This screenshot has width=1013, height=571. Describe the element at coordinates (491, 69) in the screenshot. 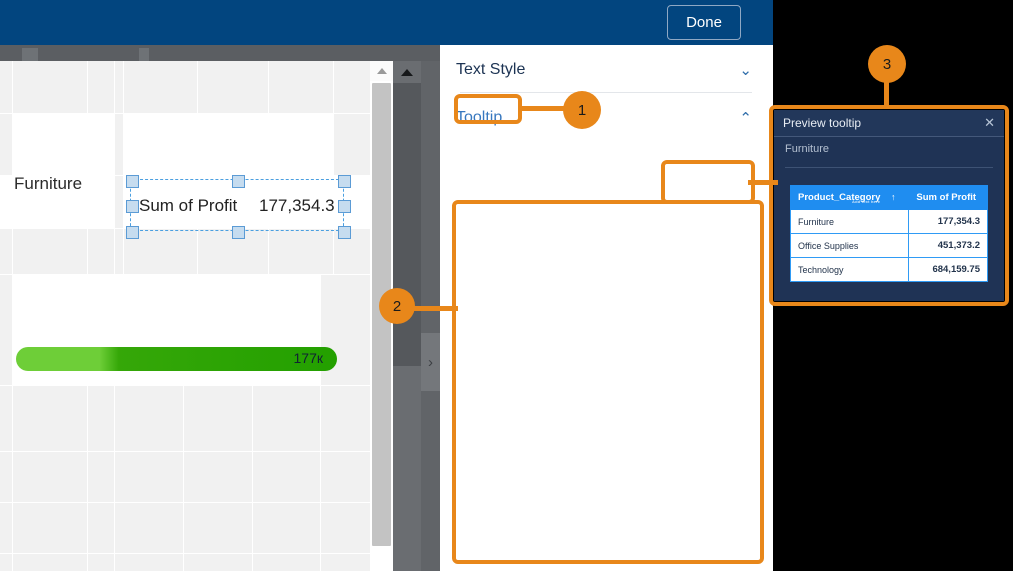

I see `text-style-label: Text Style` at that location.